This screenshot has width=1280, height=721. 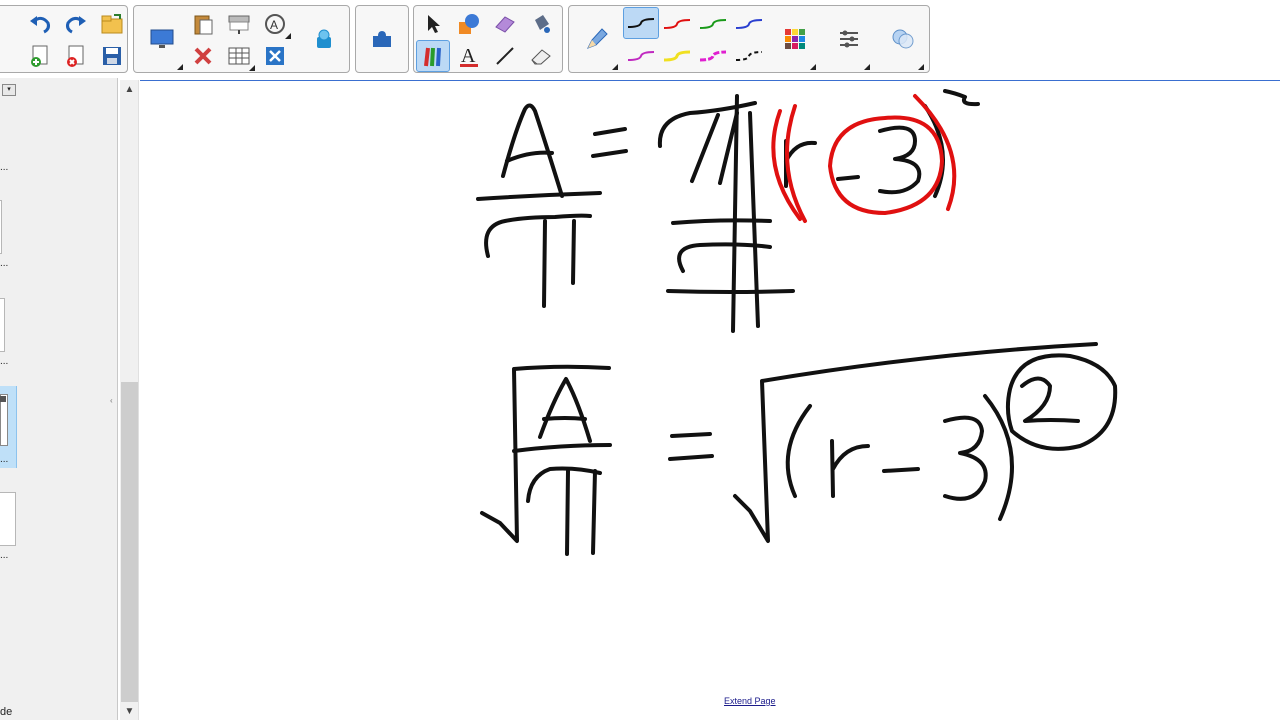 I want to click on toolbar-group-tools: A, so click(x=488, y=39).